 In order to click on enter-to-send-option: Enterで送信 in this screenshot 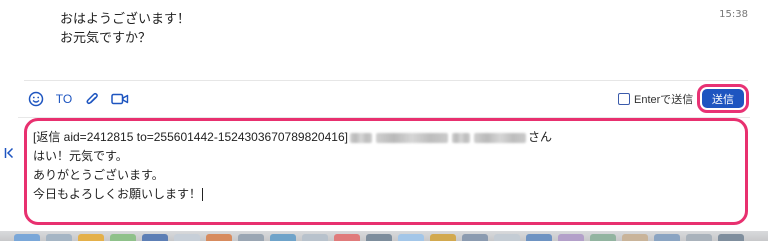, I will do `click(655, 99)`.